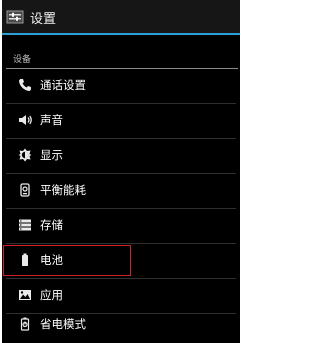 This screenshot has width=320, height=343. I want to click on battery-icon, so click(25, 259).